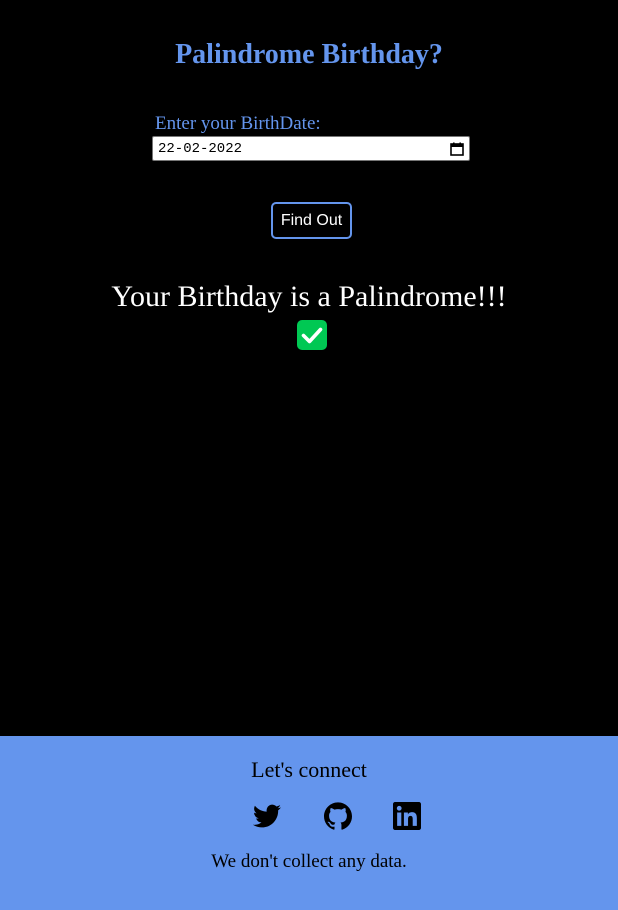 The height and width of the screenshot is (910, 618). What do you see at coordinates (311, 220) in the screenshot?
I see `find-out-button: Find Out` at bounding box center [311, 220].